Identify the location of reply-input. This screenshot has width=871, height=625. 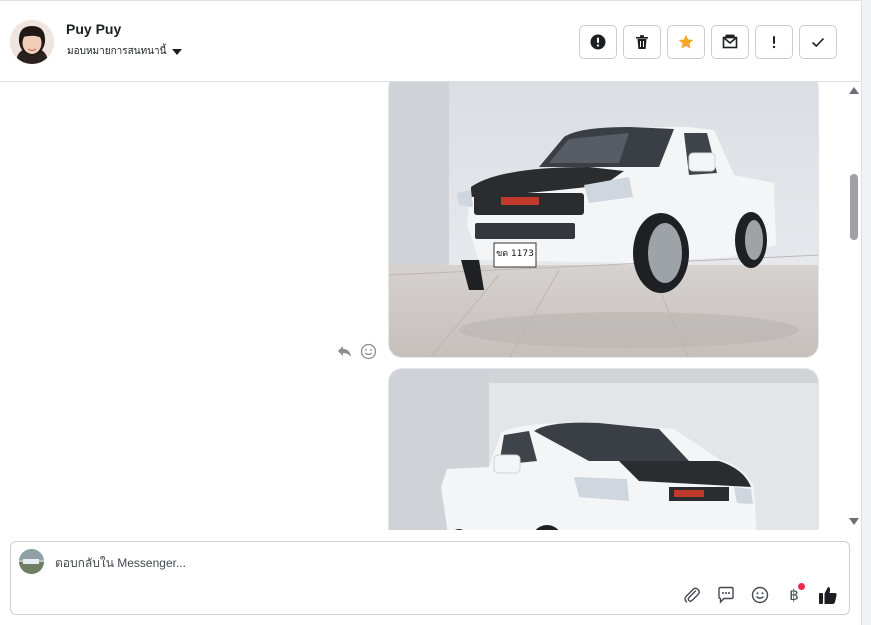
(355, 563).